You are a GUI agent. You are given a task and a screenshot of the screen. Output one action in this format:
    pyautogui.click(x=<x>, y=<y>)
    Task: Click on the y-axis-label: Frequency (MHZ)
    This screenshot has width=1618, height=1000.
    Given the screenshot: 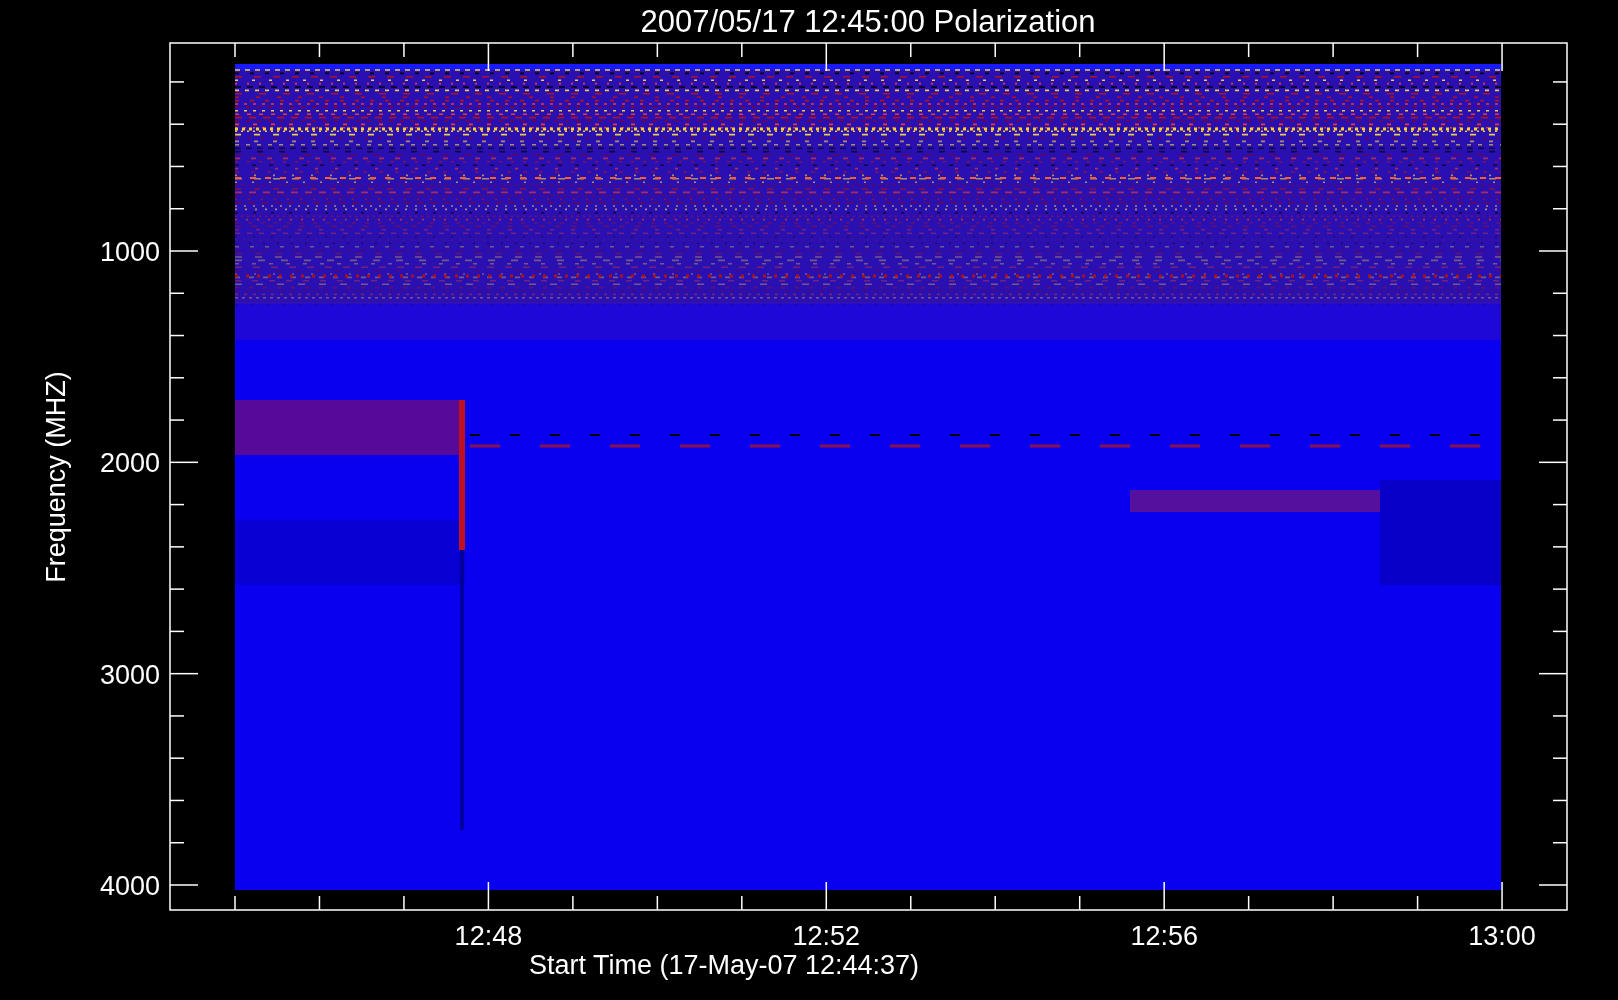 What is the action you would take?
    pyautogui.click(x=56, y=477)
    